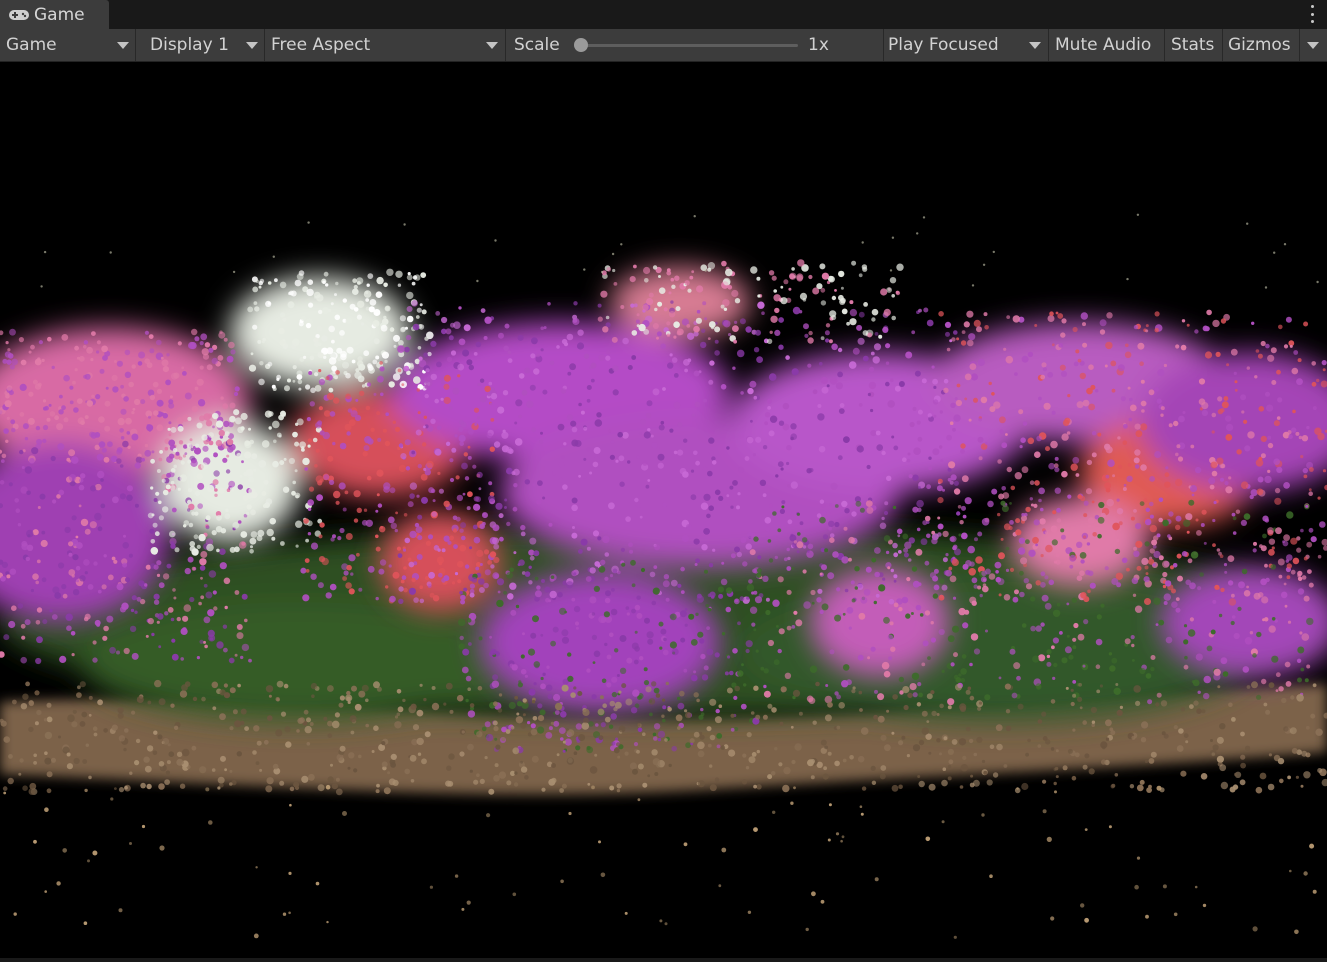 Image resolution: width=1327 pixels, height=962 pixels. What do you see at coordinates (581, 45) in the screenshot?
I see `scale-slider-thumb` at bounding box center [581, 45].